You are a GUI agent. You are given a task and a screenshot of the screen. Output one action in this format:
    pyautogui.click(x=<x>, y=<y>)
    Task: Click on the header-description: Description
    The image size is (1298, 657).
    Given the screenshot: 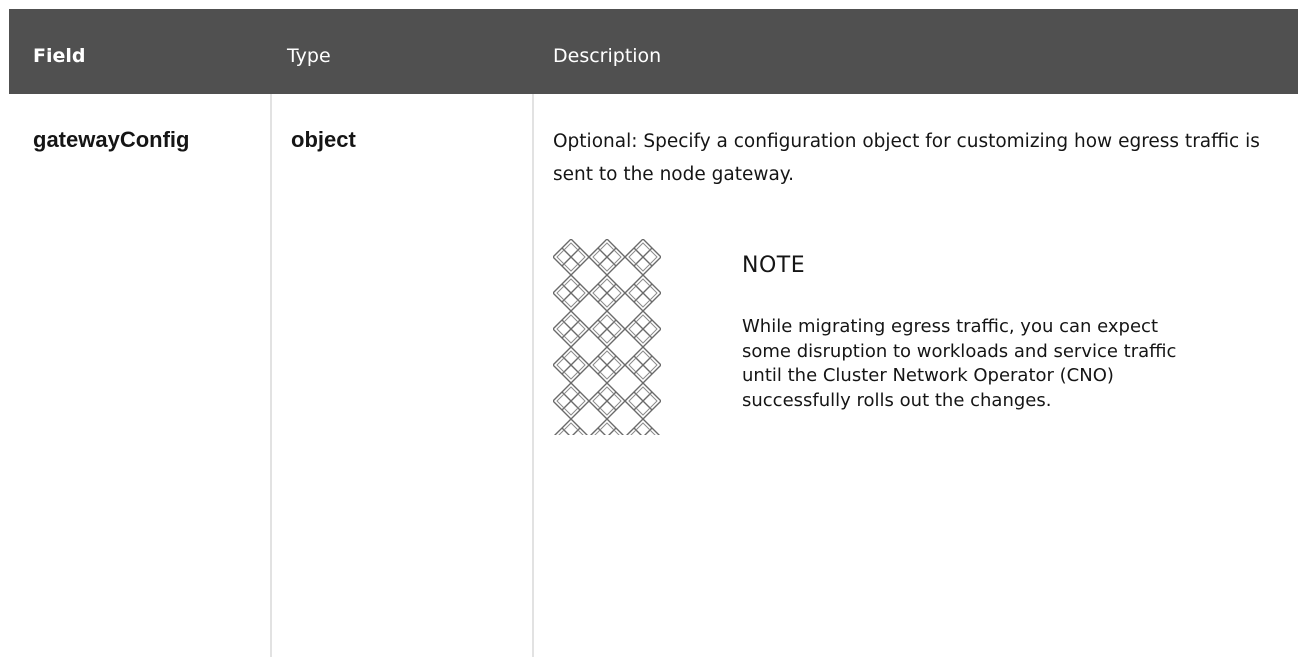 What is the action you would take?
    pyautogui.click(x=607, y=56)
    